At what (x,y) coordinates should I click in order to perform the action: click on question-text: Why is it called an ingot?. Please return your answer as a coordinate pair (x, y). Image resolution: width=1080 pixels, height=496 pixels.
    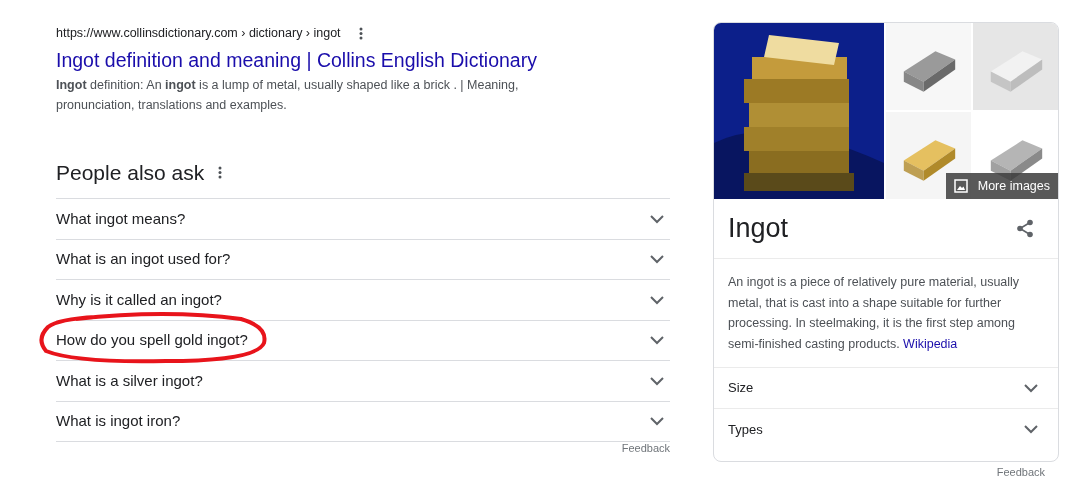
    Looking at the image, I should click on (139, 299).